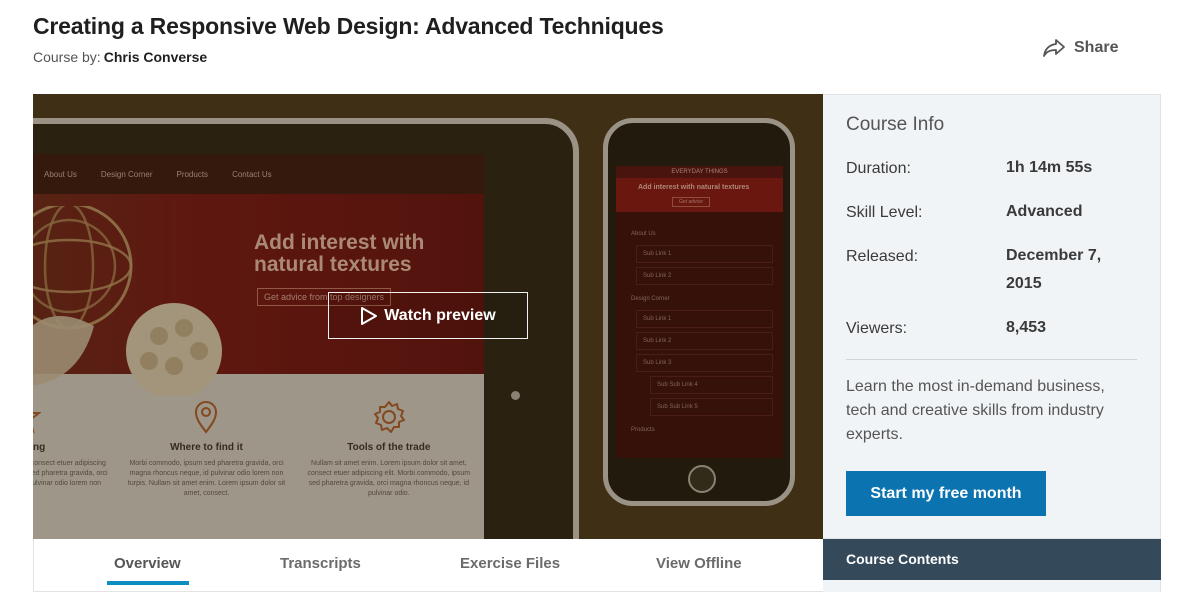 The height and width of the screenshot is (592, 1195). Describe the element at coordinates (39, 447) in the screenshot. I see `feature-name: Trending` at that location.